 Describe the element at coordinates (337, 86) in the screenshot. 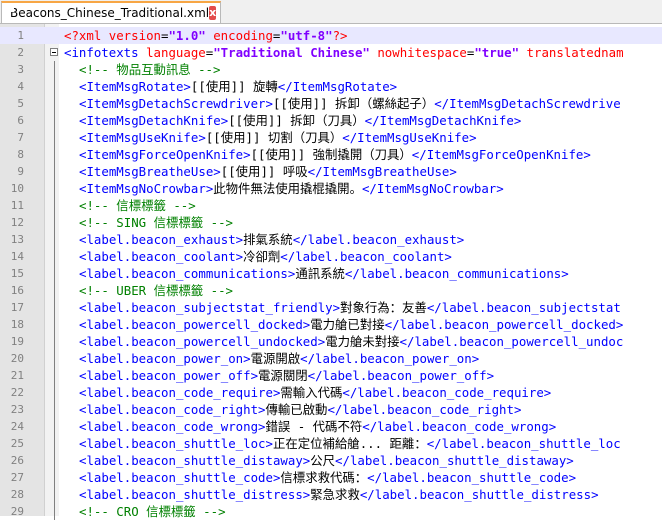

I see `token-tag: </ItemMsgRotate>` at that location.